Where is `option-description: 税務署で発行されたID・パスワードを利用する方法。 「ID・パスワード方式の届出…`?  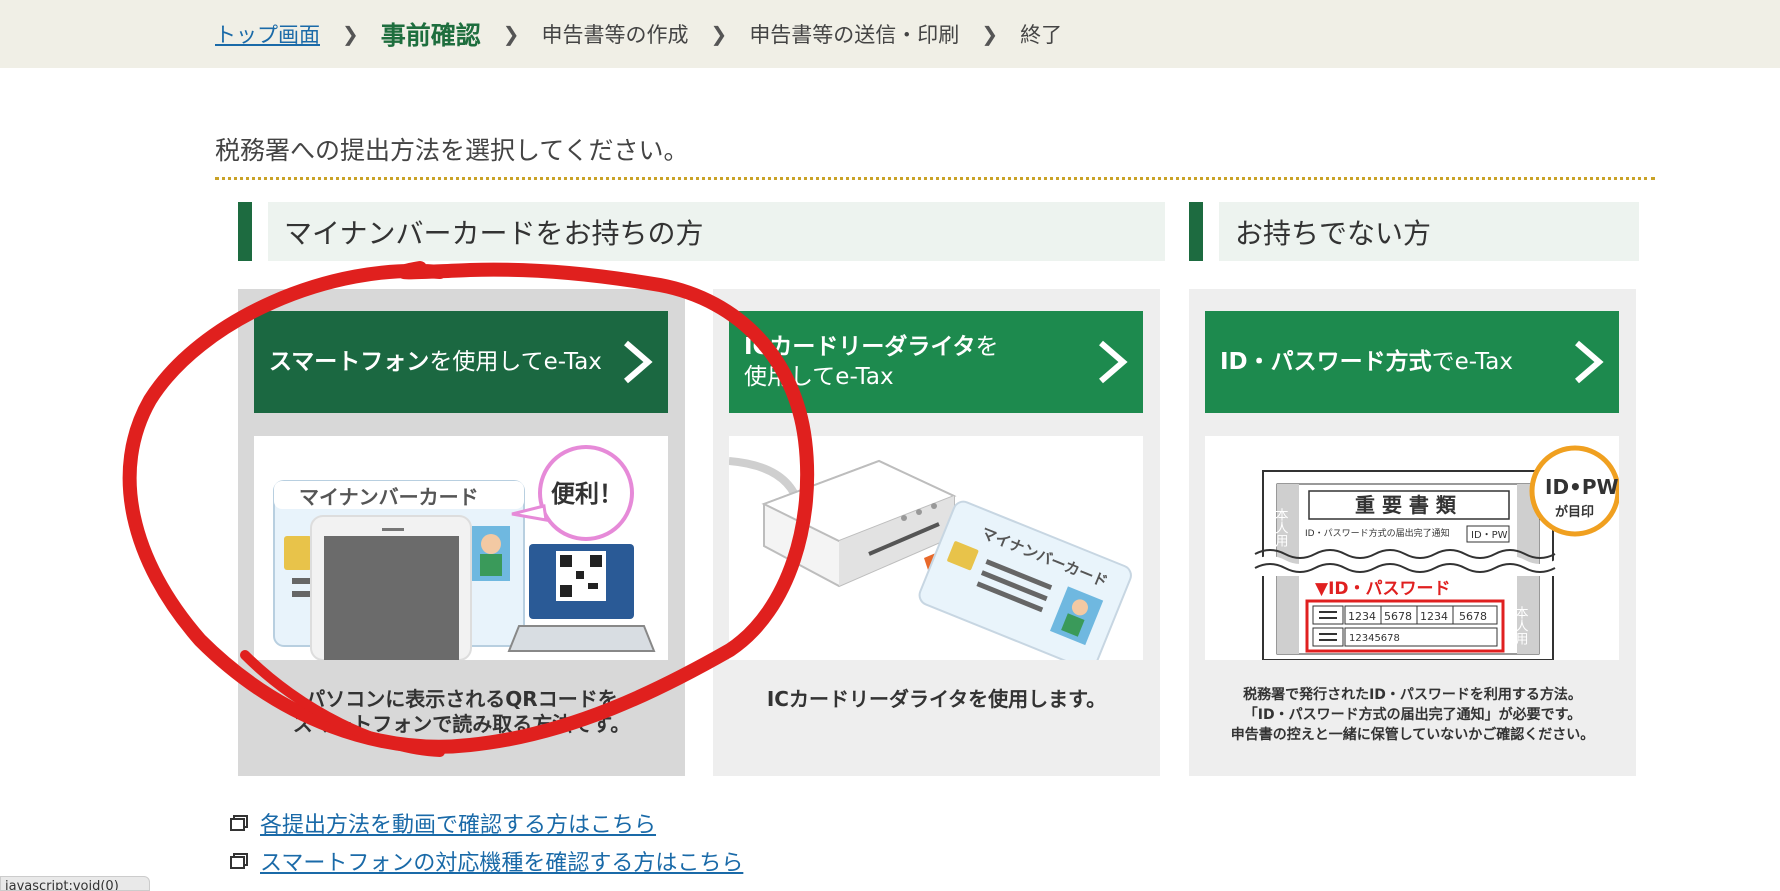 option-description: 税務署で発行されたID・パスワードを利用する方法。 「ID・パスワード方式の届出… is located at coordinates (1412, 715).